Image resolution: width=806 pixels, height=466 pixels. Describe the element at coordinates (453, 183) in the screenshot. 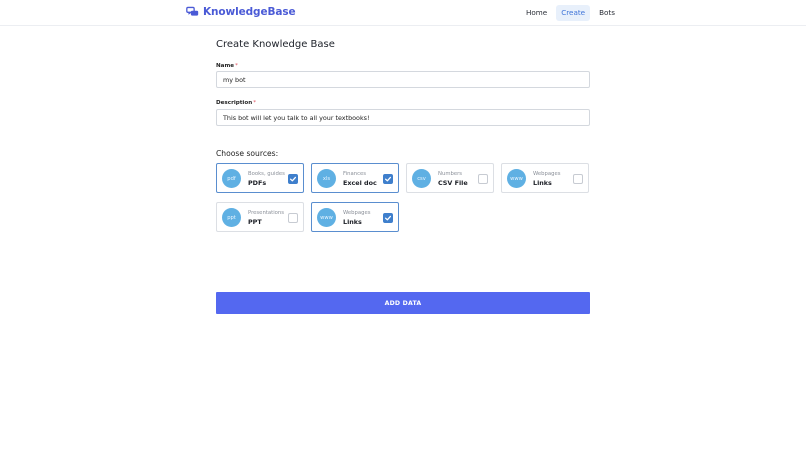

I see `source-label: CSV File` at that location.